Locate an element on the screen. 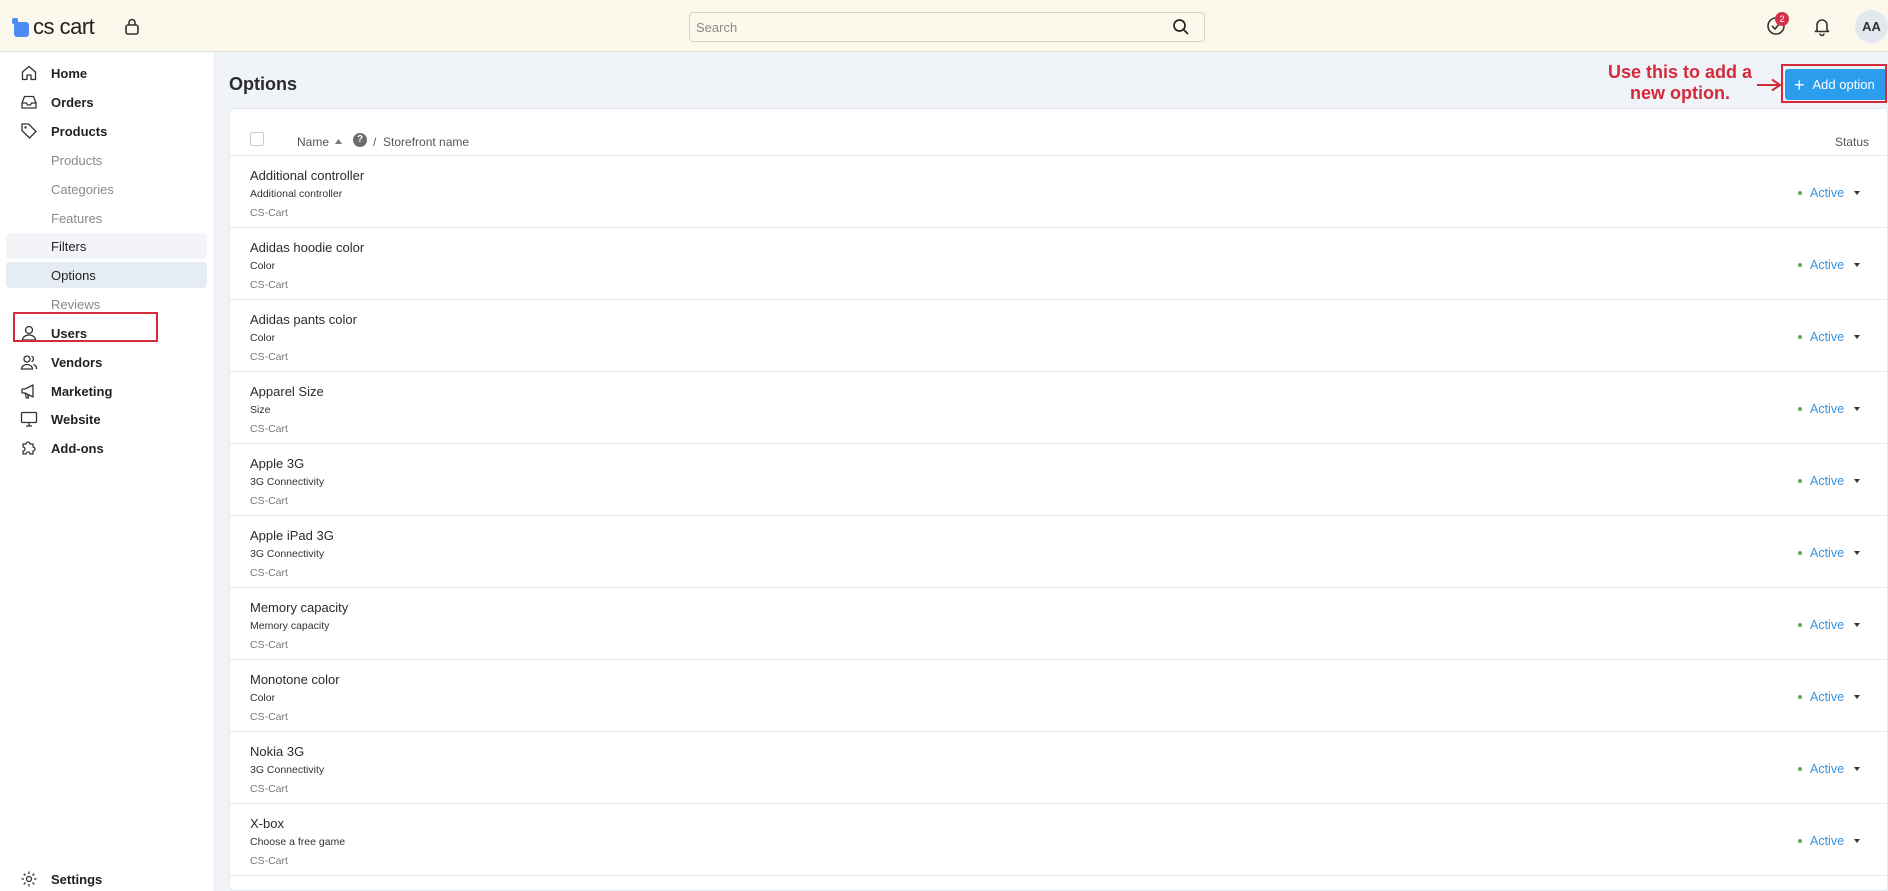 Image resolution: width=1888 pixels, height=891 pixels. sidebar-item-marketing: Marketing is located at coordinates (106, 391).